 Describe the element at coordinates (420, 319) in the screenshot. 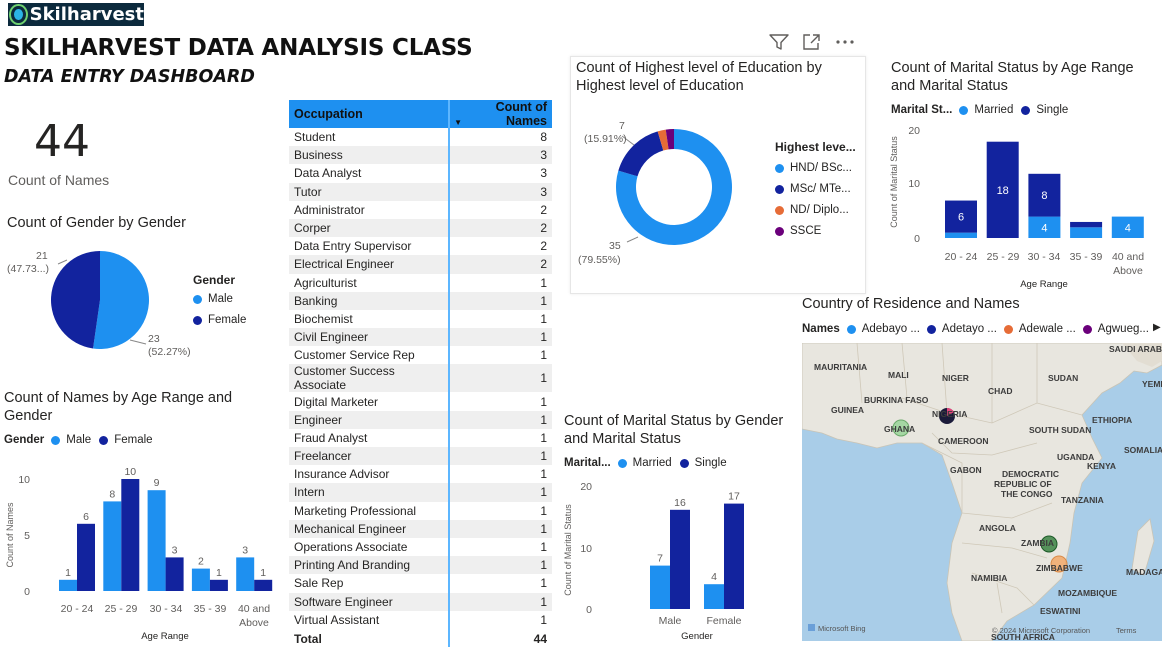

I see `table-row: Biochemist 1` at that location.